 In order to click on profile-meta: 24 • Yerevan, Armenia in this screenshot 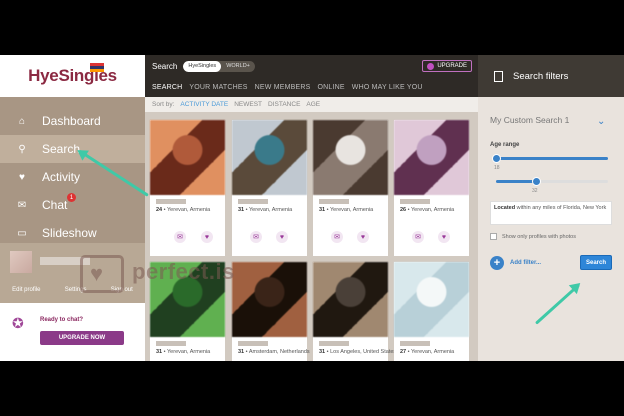, I will do `click(183, 210)`.